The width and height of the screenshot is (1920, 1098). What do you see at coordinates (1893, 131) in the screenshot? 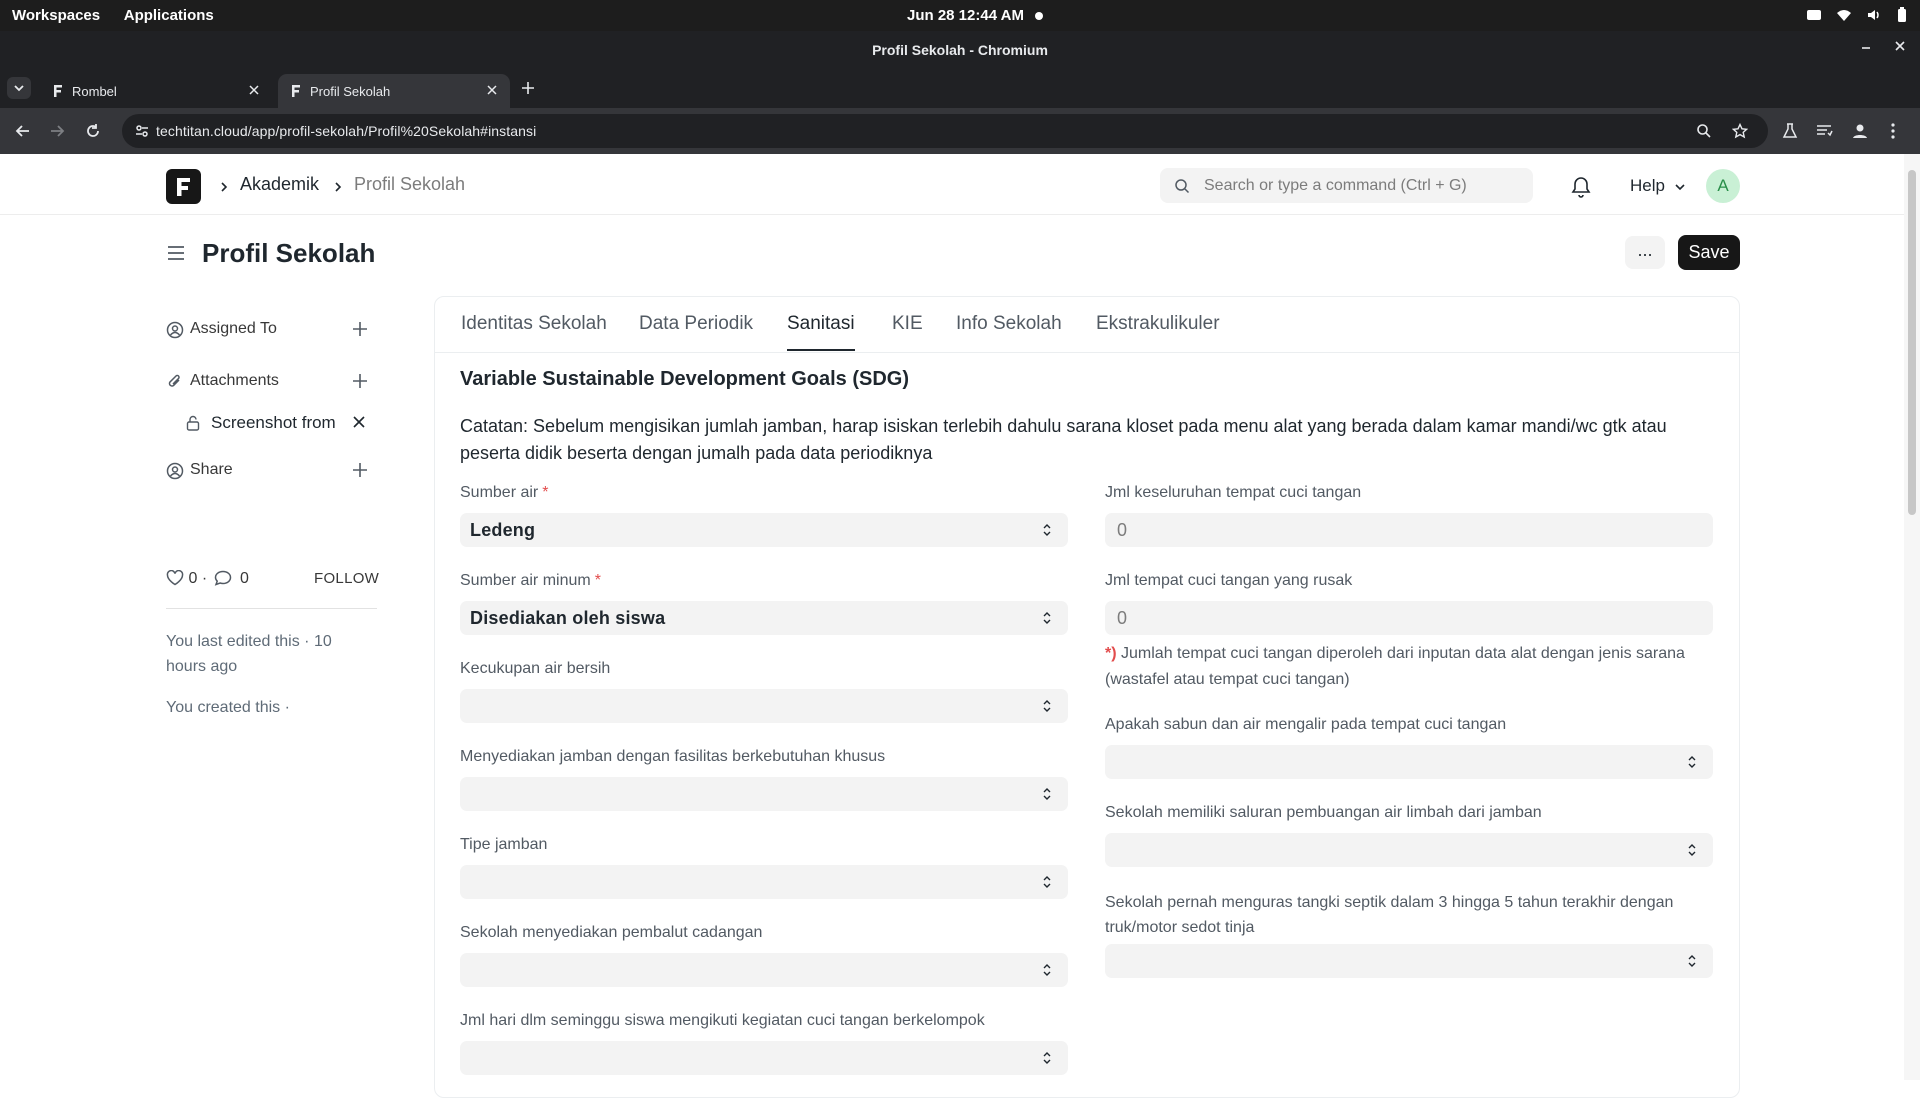
I see `menu-kebab-icon` at bounding box center [1893, 131].